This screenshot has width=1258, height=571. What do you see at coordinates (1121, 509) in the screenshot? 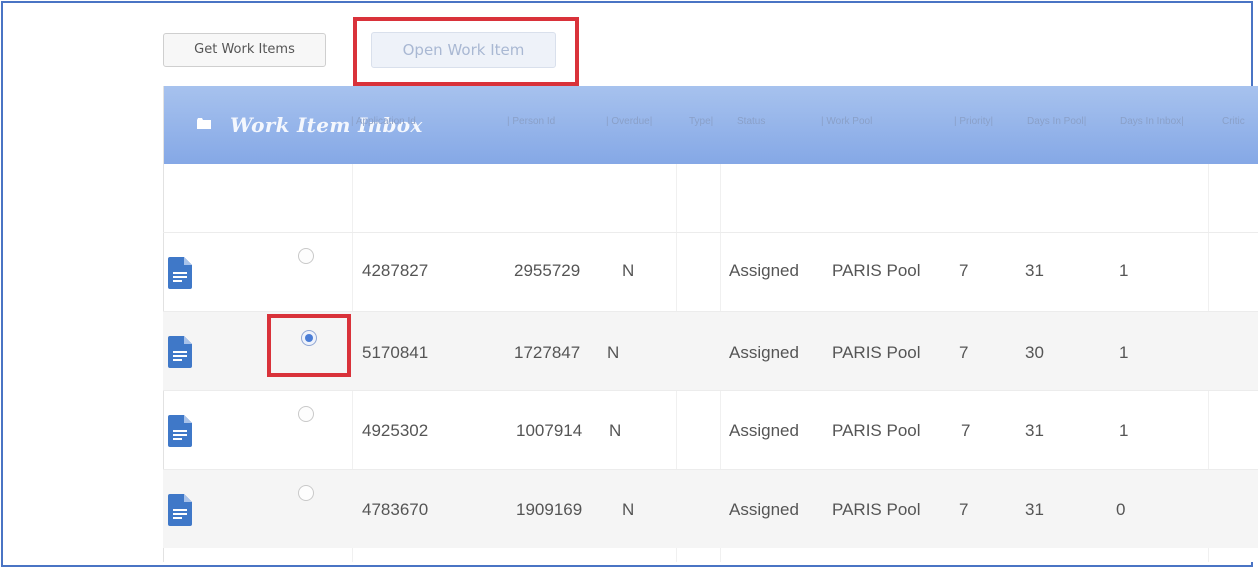
I see `cell-days-in-inbox: 0` at bounding box center [1121, 509].